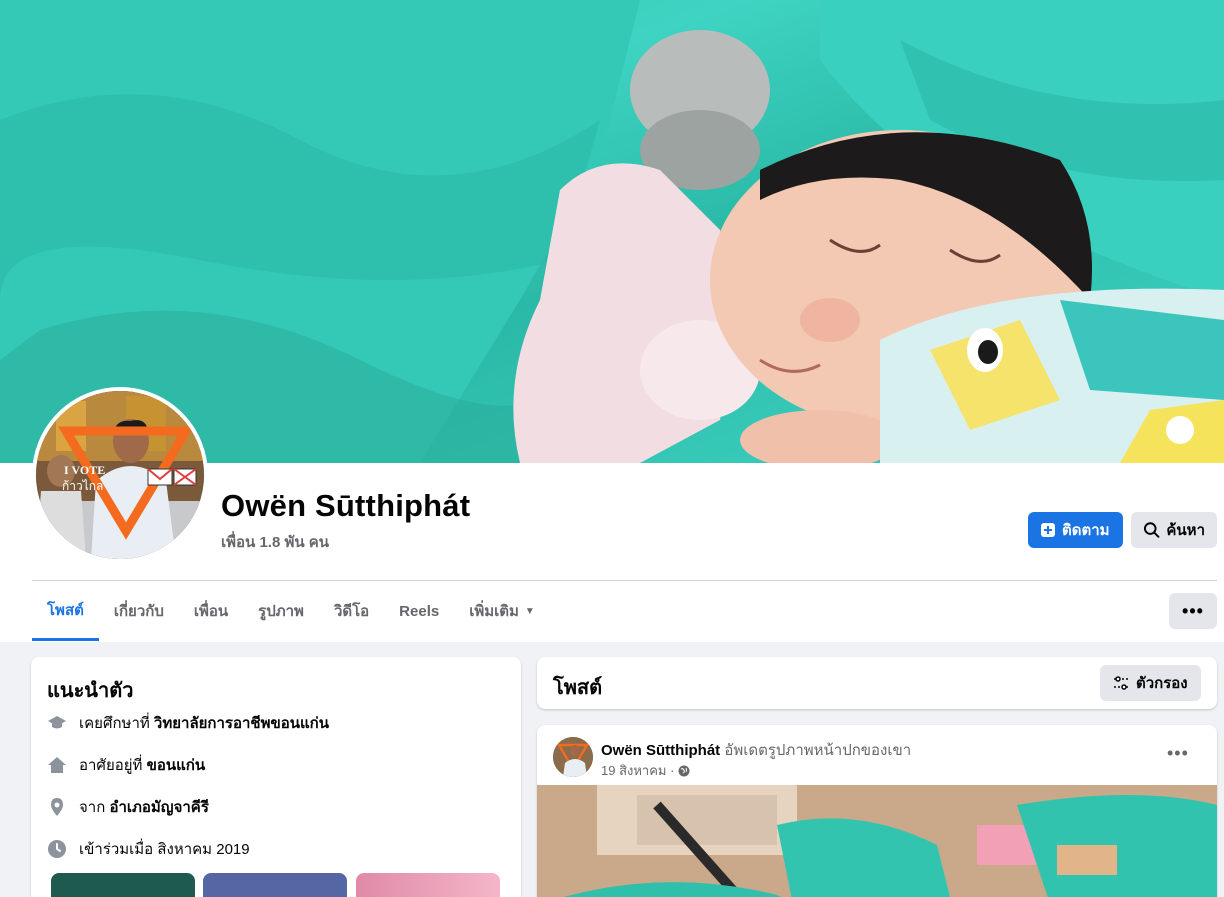 The image size is (1224, 897). What do you see at coordinates (94, 807) in the screenshot?
I see `intro-from-prefix: จาก` at bounding box center [94, 807].